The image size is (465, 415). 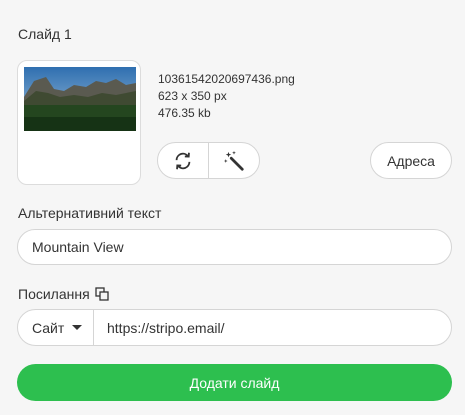 What do you see at coordinates (192, 96) in the screenshot?
I see `file-dimensions: 623 x 350 px` at bounding box center [192, 96].